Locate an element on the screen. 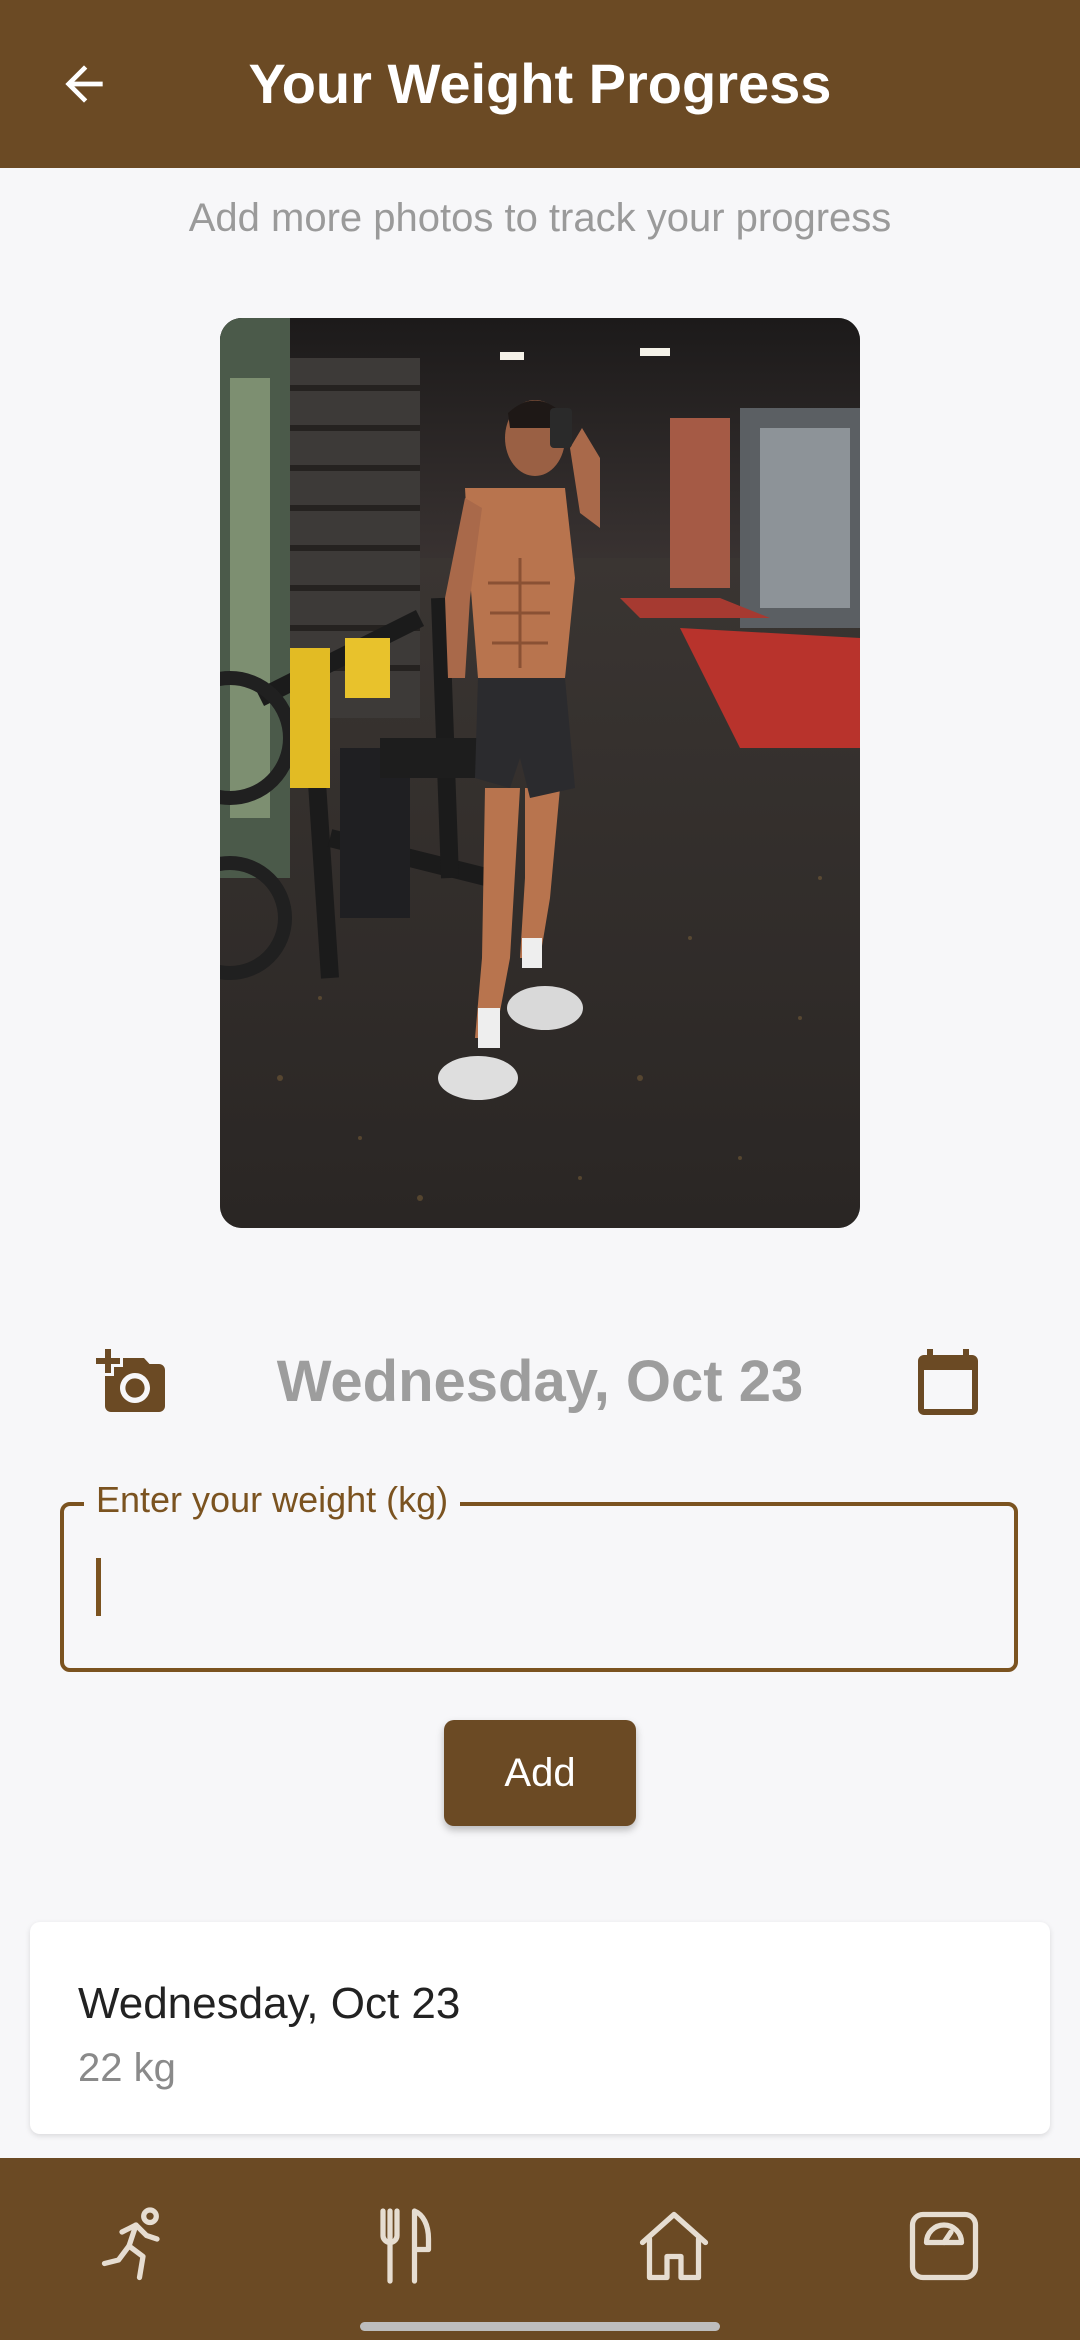 This screenshot has height=2340, width=1080. home-icon is located at coordinates (674, 2246).